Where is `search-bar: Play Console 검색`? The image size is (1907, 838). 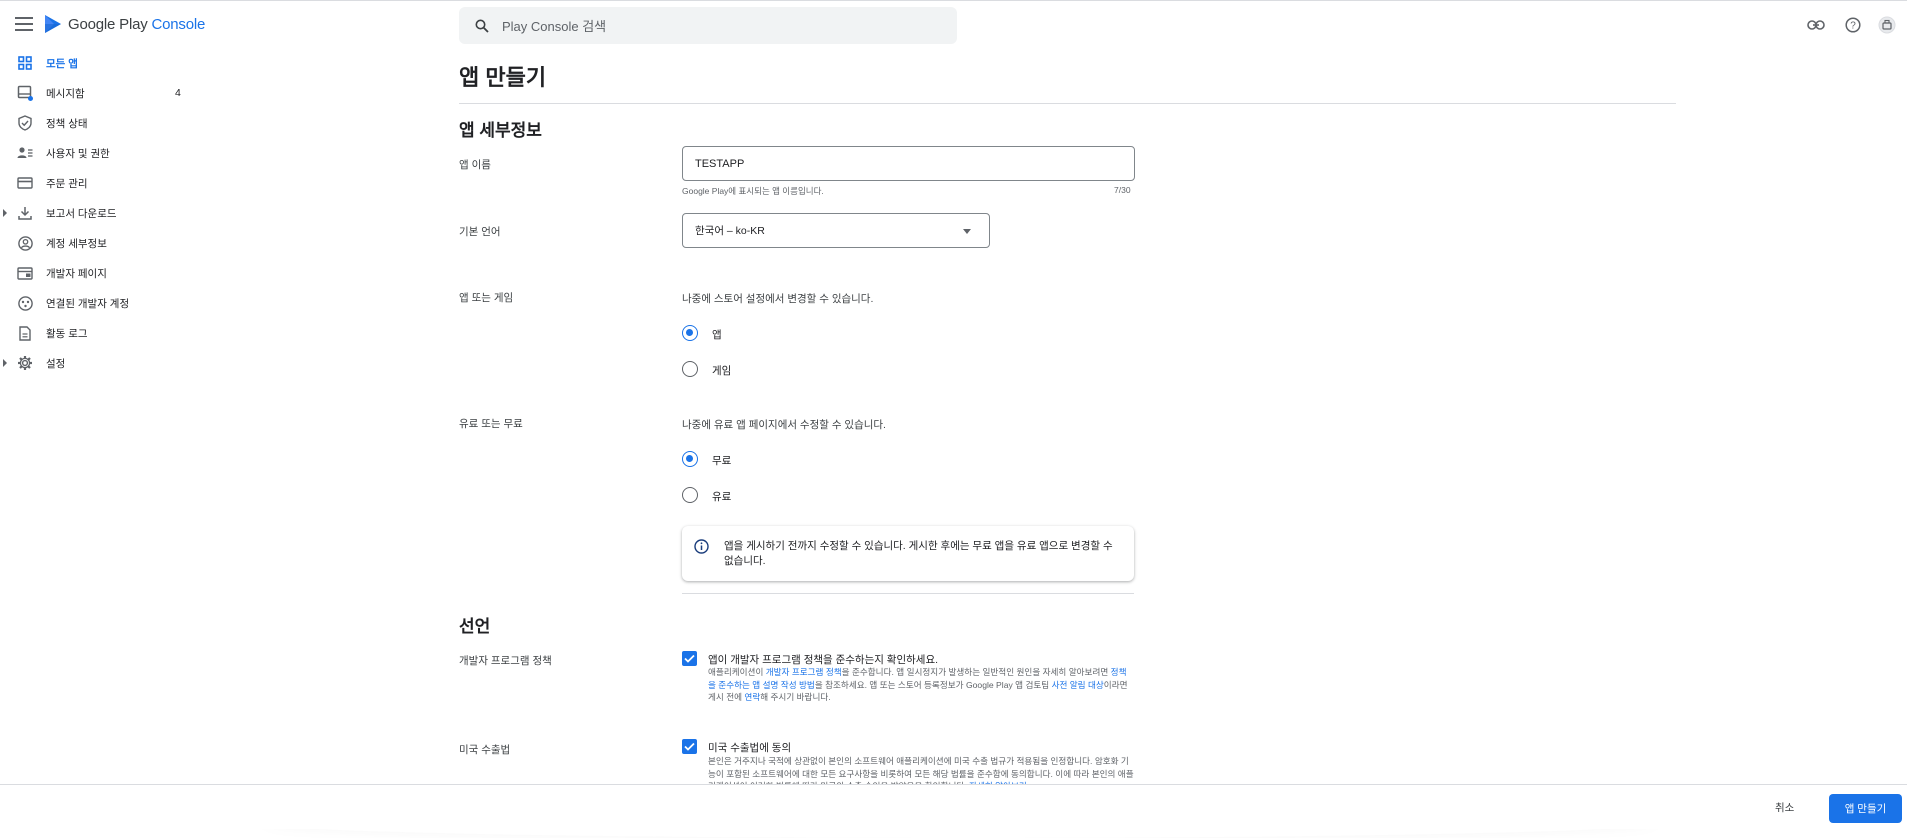 search-bar: Play Console 검색 is located at coordinates (708, 25).